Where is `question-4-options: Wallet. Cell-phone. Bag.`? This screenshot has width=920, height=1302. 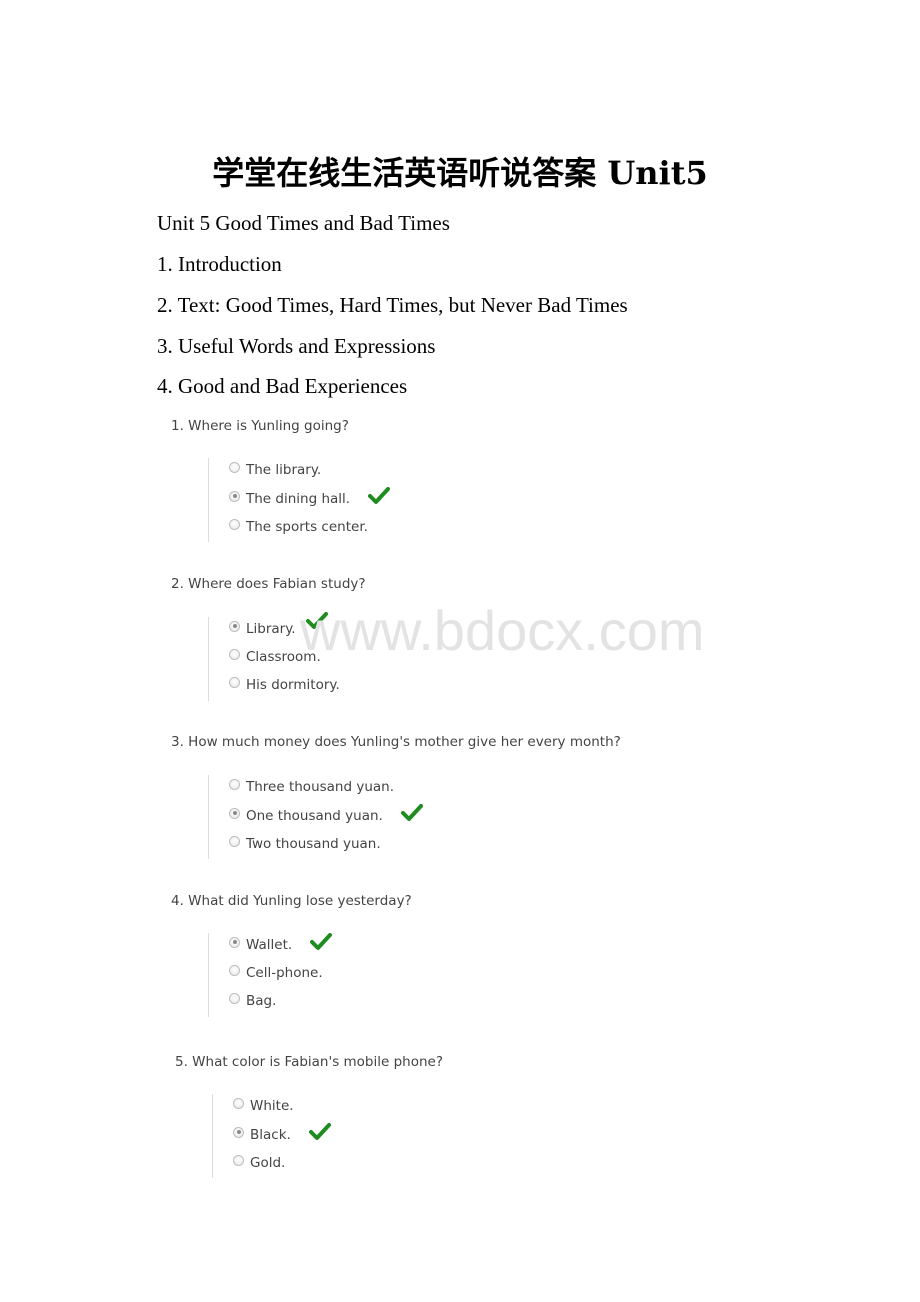
question-4-options: Wallet. Cell-phone. Bag. is located at coordinates (358, 975).